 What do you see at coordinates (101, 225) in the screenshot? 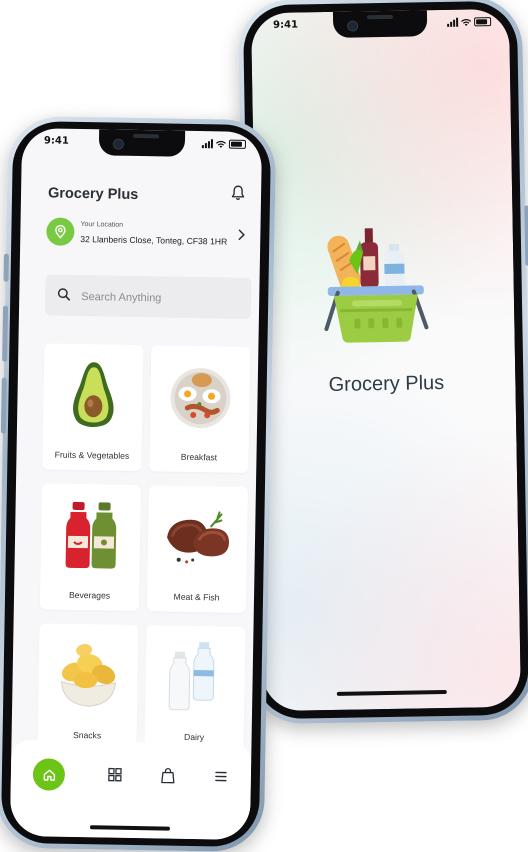
I see `location-label: Your Location` at bounding box center [101, 225].